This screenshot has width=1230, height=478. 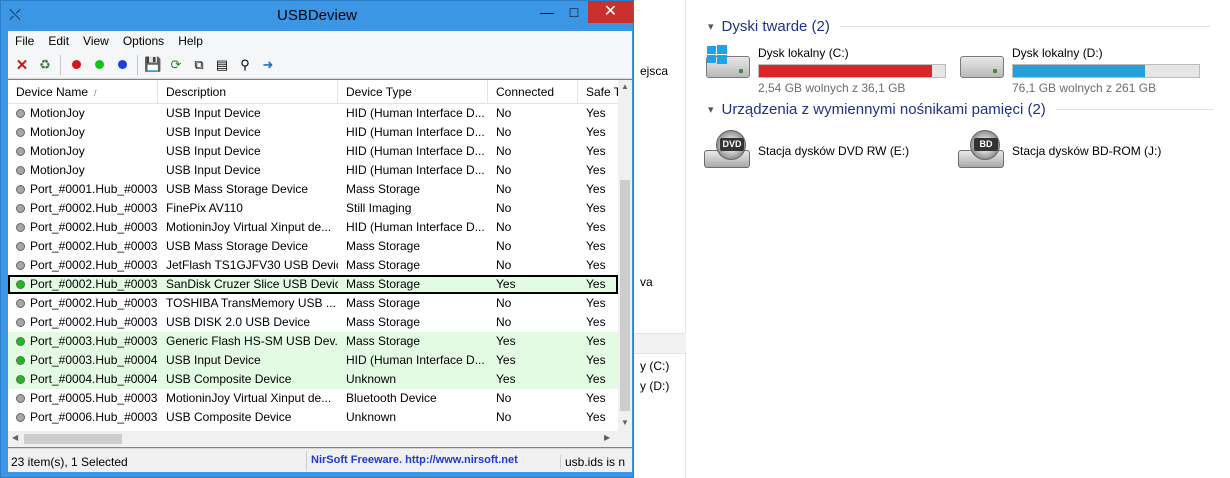 What do you see at coordinates (60, 64) in the screenshot?
I see `toolbar-separator` at bounding box center [60, 64].